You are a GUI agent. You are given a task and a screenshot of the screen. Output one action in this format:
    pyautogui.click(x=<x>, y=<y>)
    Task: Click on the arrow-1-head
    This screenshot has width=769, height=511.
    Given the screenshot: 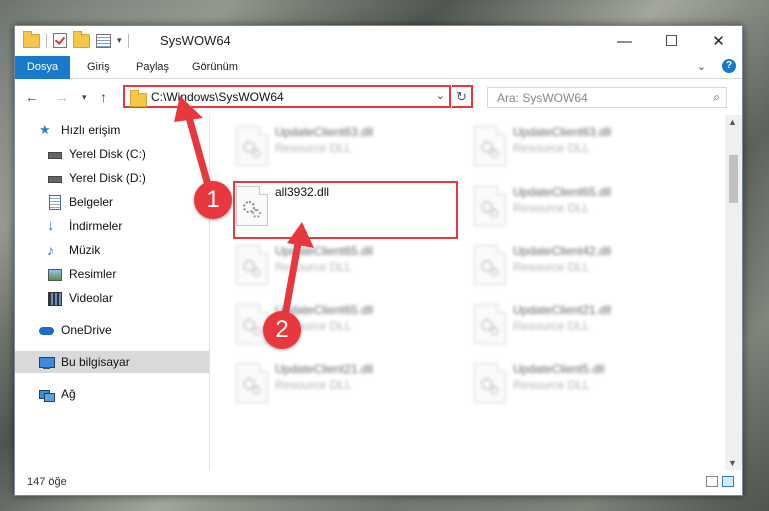 What is the action you would take?
    pyautogui.click(x=188, y=109)
    